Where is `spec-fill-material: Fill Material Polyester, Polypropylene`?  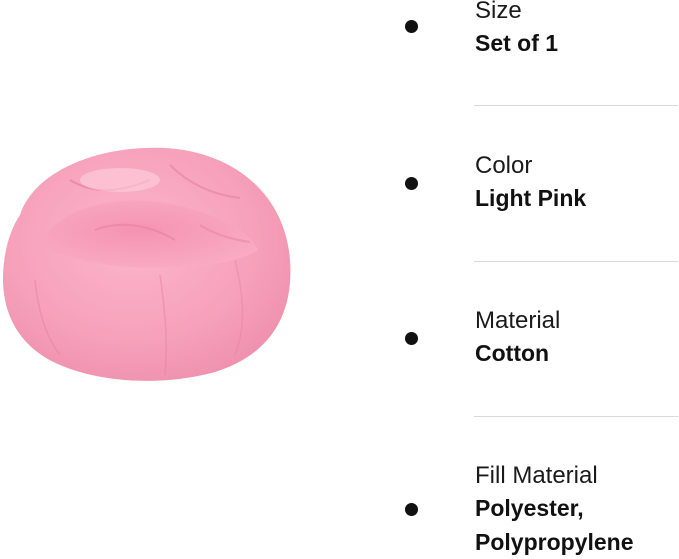
spec-fill-material: Fill Material Polyester, Polypropylene is located at coordinates (539, 509).